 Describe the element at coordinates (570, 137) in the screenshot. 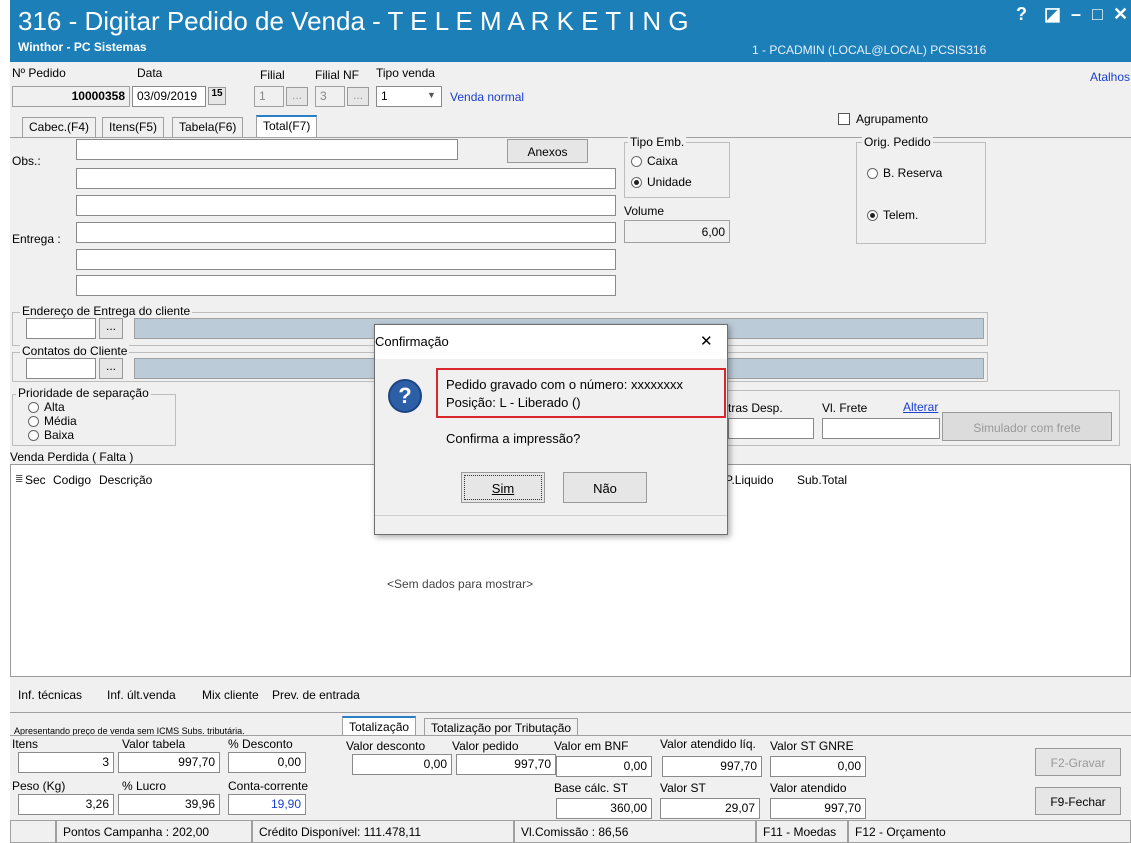

I see `tab-divider` at that location.